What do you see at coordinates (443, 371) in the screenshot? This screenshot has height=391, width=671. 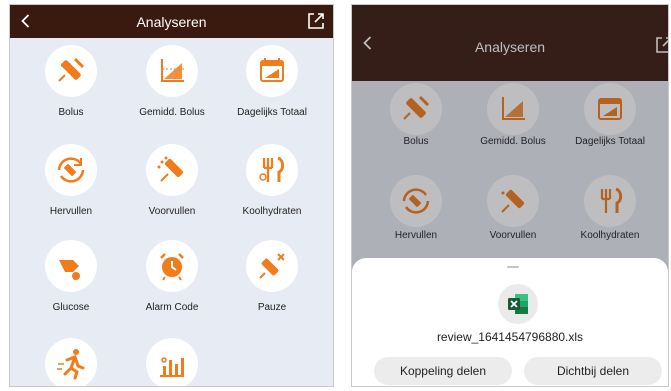 I see `share-link-button: Koppeling delen` at bounding box center [443, 371].